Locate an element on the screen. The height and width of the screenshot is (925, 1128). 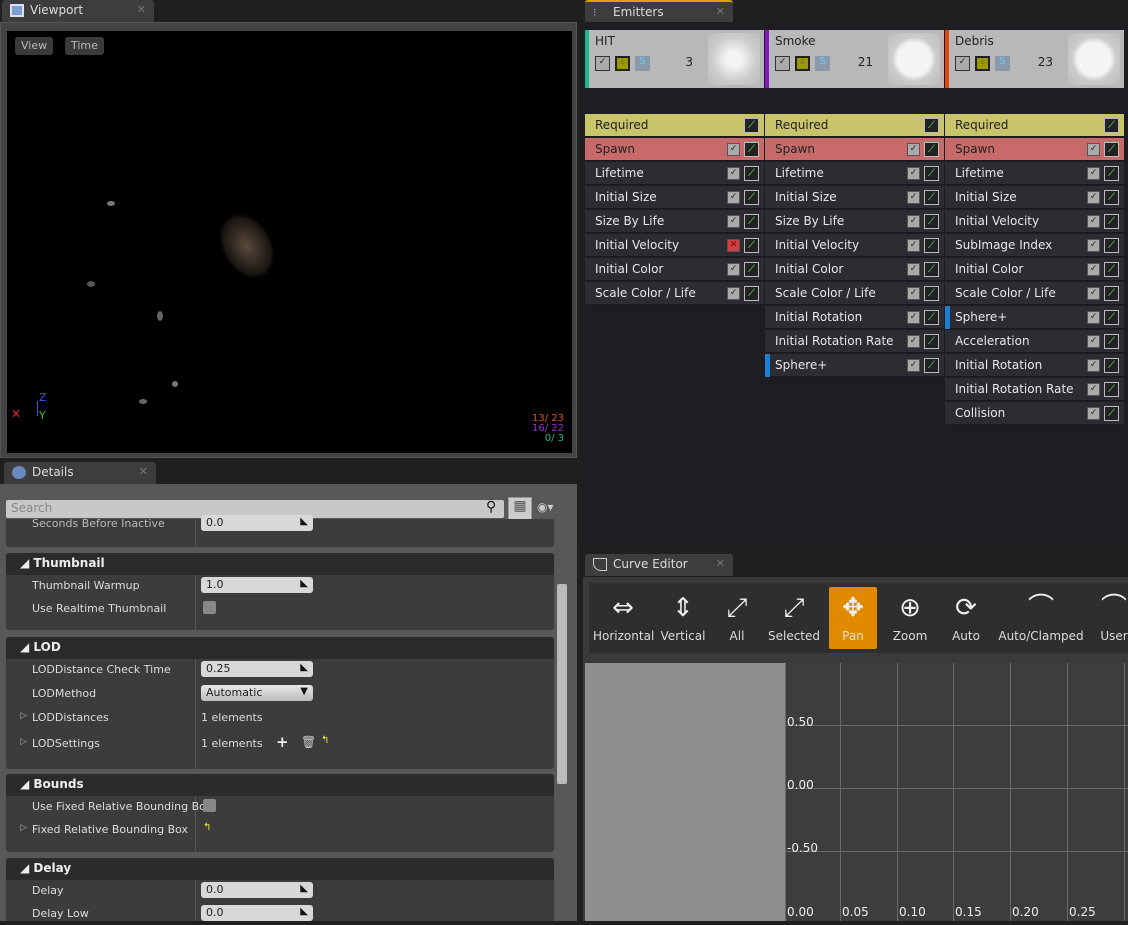
add-element-icon: + is located at coordinates (282, 742).